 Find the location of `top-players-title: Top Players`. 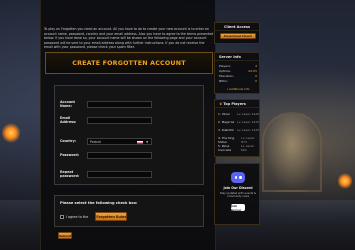

top-players-title: Top Players is located at coordinates (234, 104).